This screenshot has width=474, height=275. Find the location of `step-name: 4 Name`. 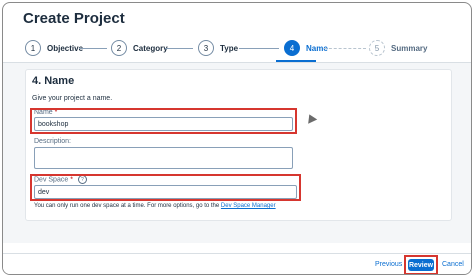

step-name: 4 Name is located at coordinates (306, 48).